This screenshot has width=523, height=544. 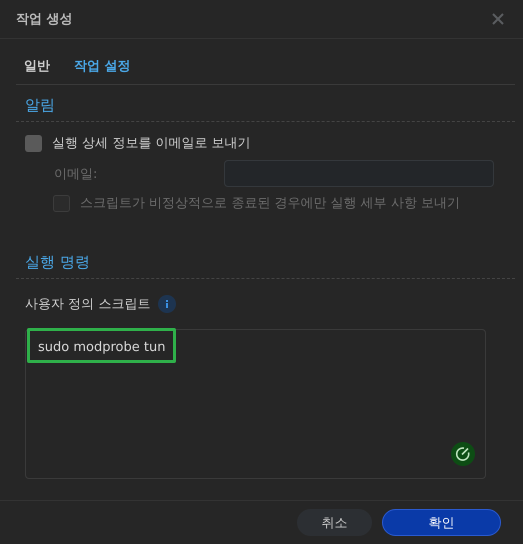 What do you see at coordinates (87, 304) in the screenshot?
I see `field-label: 사용자 정의 스크립트` at bounding box center [87, 304].